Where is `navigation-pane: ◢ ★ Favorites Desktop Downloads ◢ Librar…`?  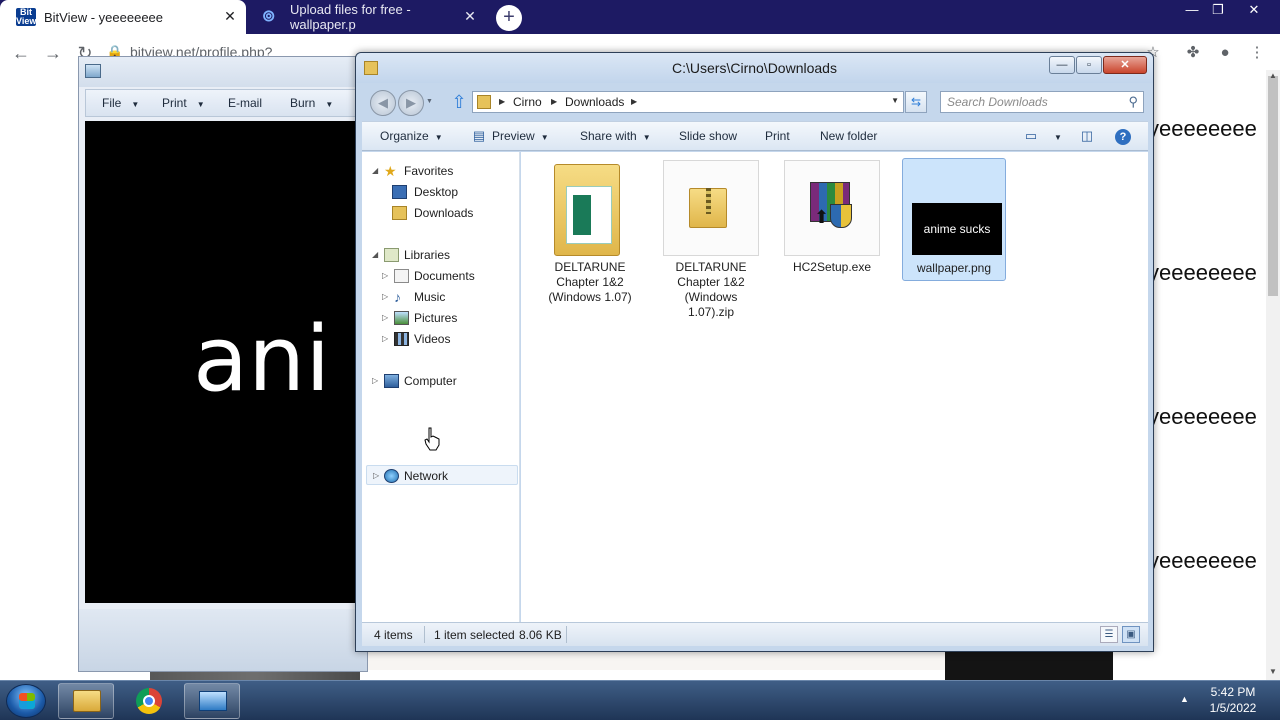
navigation-pane: ◢ ★ Favorites Desktop Downloads ◢ Librar… is located at coordinates (441, 390).